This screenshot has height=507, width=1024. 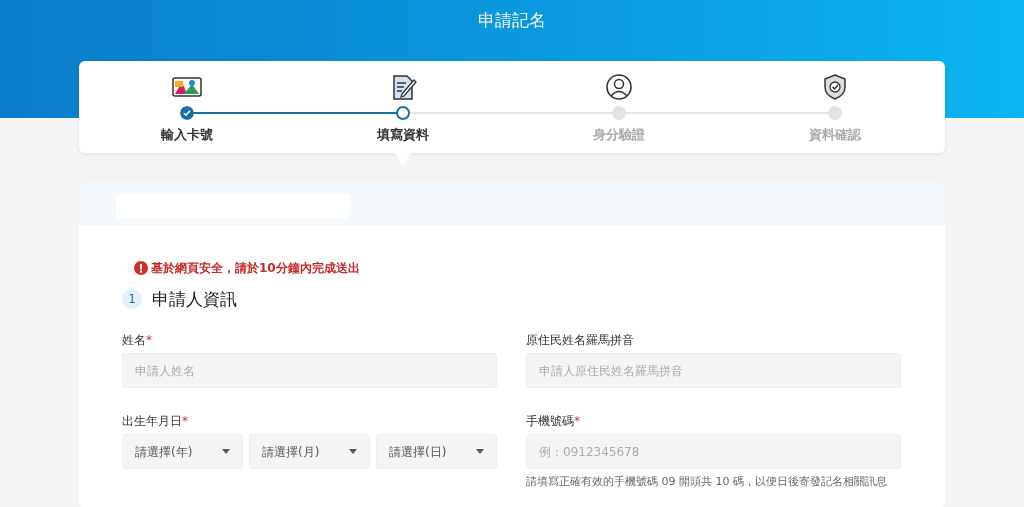 I want to click on hint-text: 請填寫正確有效的手機號碼 09 開頭共 10 碼，以便日後寄發記名相關訊息, so click(x=706, y=482).